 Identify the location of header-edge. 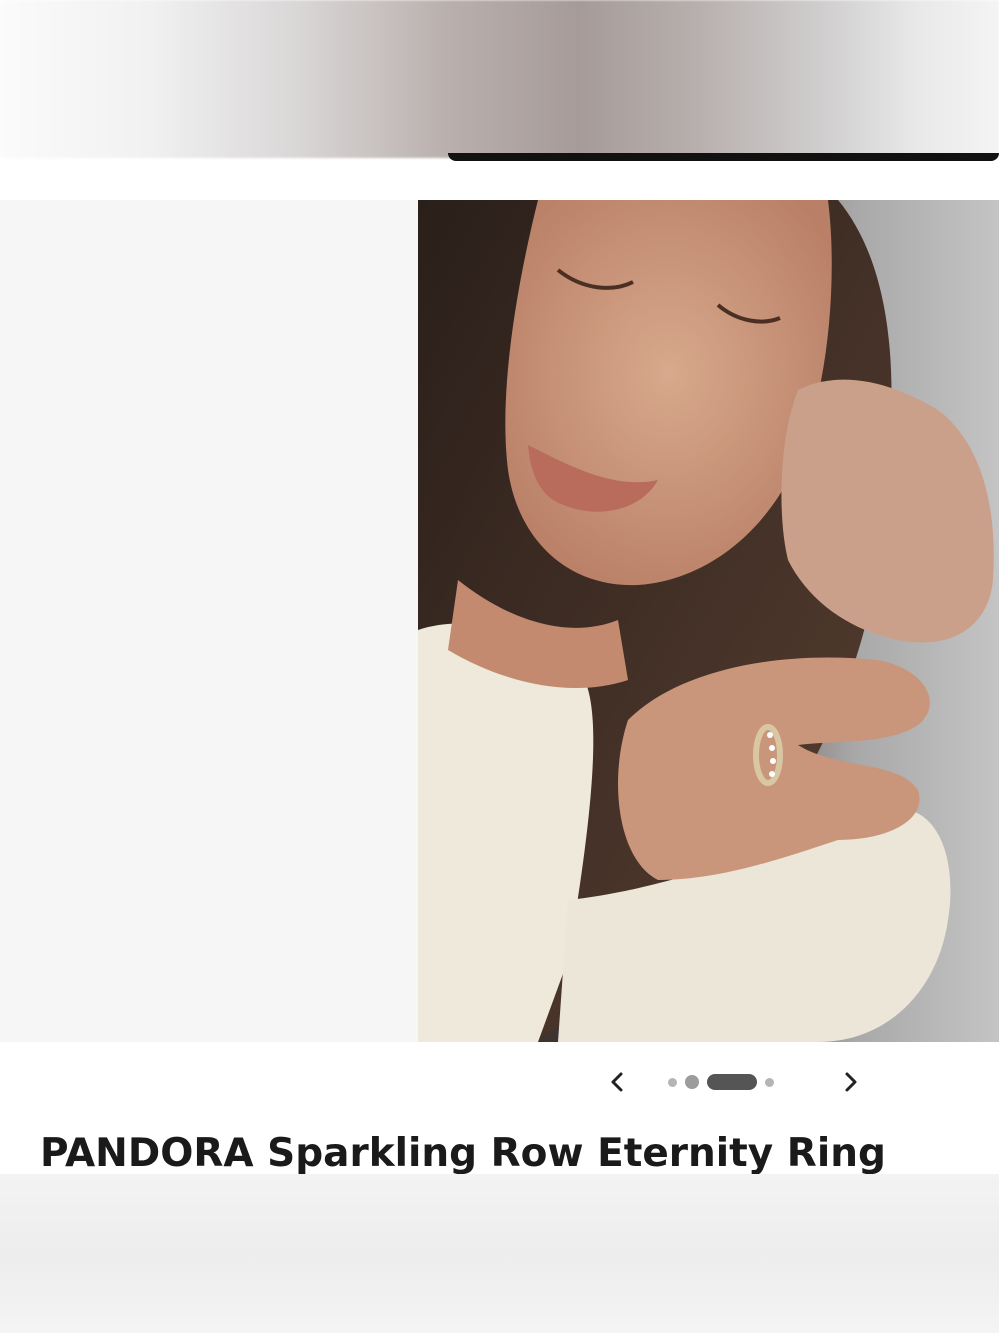
(723, 157).